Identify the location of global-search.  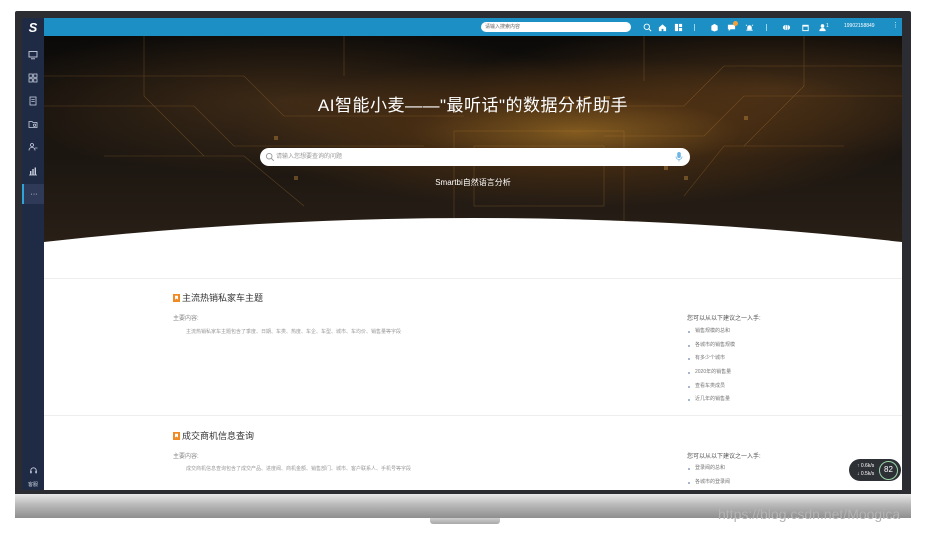
(556, 27).